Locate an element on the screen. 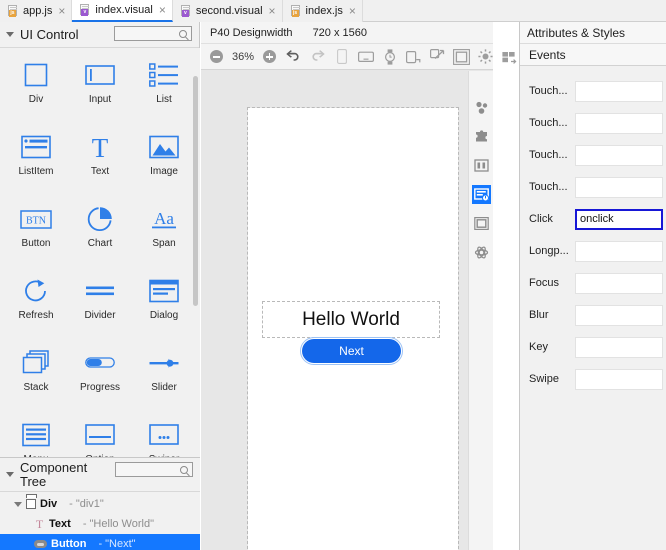 Image resolution: width=666 pixels, height=550 pixels. events-section-header: Events is located at coordinates (593, 55).